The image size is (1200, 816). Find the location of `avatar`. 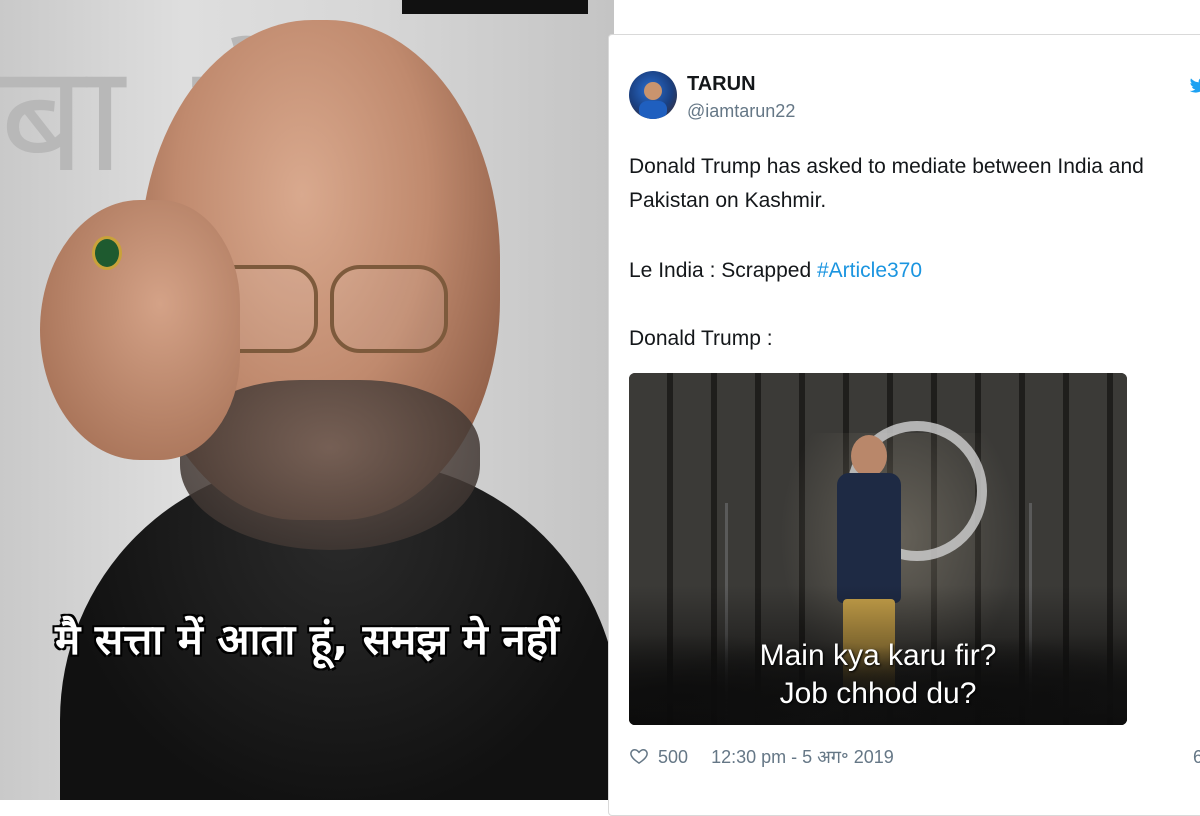

avatar is located at coordinates (653, 95).